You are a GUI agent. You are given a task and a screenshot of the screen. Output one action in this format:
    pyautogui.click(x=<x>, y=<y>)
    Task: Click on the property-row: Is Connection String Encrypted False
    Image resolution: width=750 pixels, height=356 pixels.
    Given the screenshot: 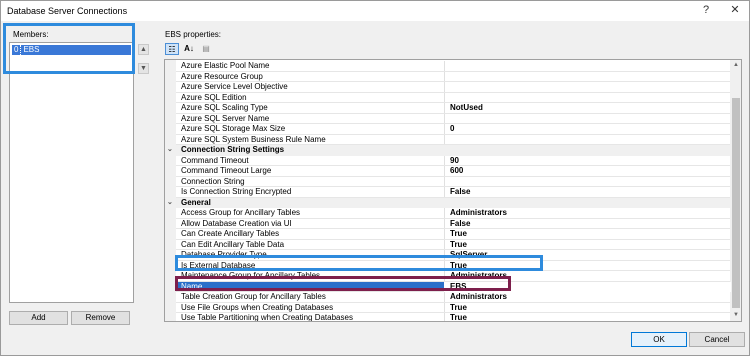 What is the action you would take?
    pyautogui.click(x=453, y=192)
    